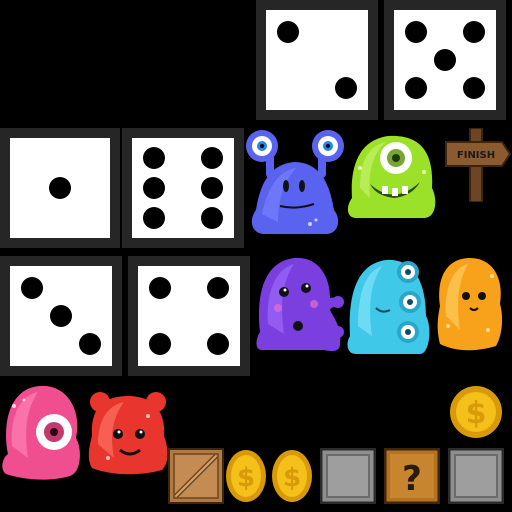 This screenshot has width=512, height=512. I want to click on die-face-6-background, so click(183, 188).